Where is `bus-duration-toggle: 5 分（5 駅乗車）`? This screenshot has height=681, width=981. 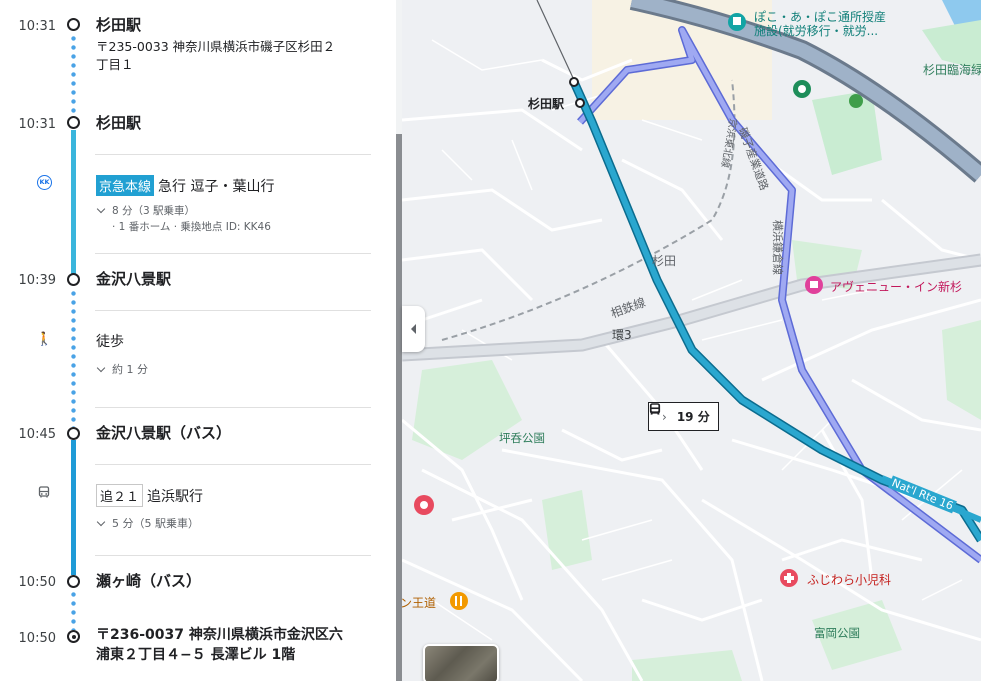
bus-duration-toggle: 5 分（5 駅乗車） is located at coordinates (147, 524).